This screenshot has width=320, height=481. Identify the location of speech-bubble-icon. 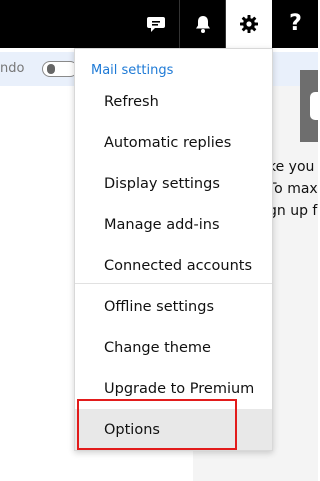
(156, 24).